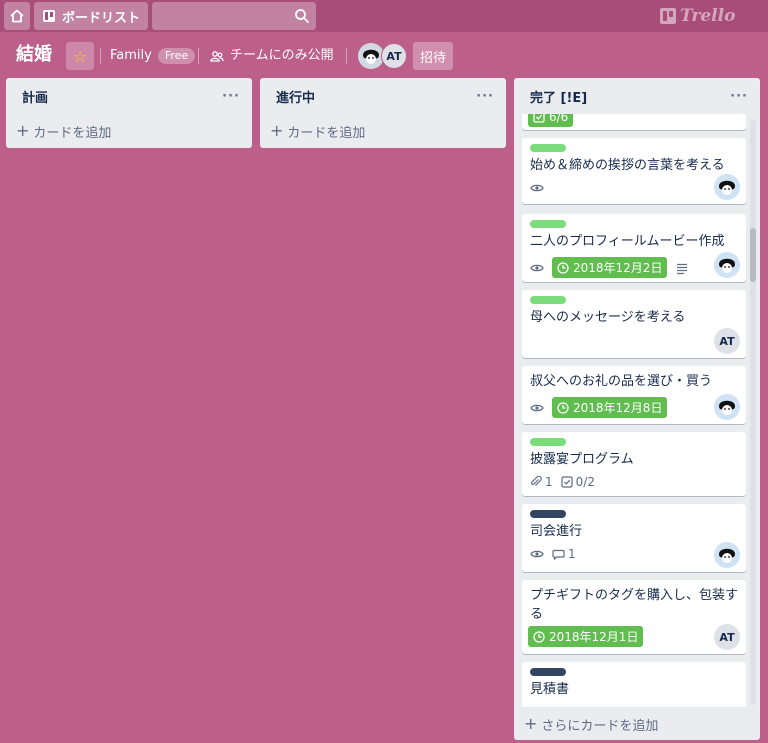 This screenshot has width=768, height=743. What do you see at coordinates (618, 408) in the screenshot?
I see `due-date: 2018年12月8日` at bounding box center [618, 408].